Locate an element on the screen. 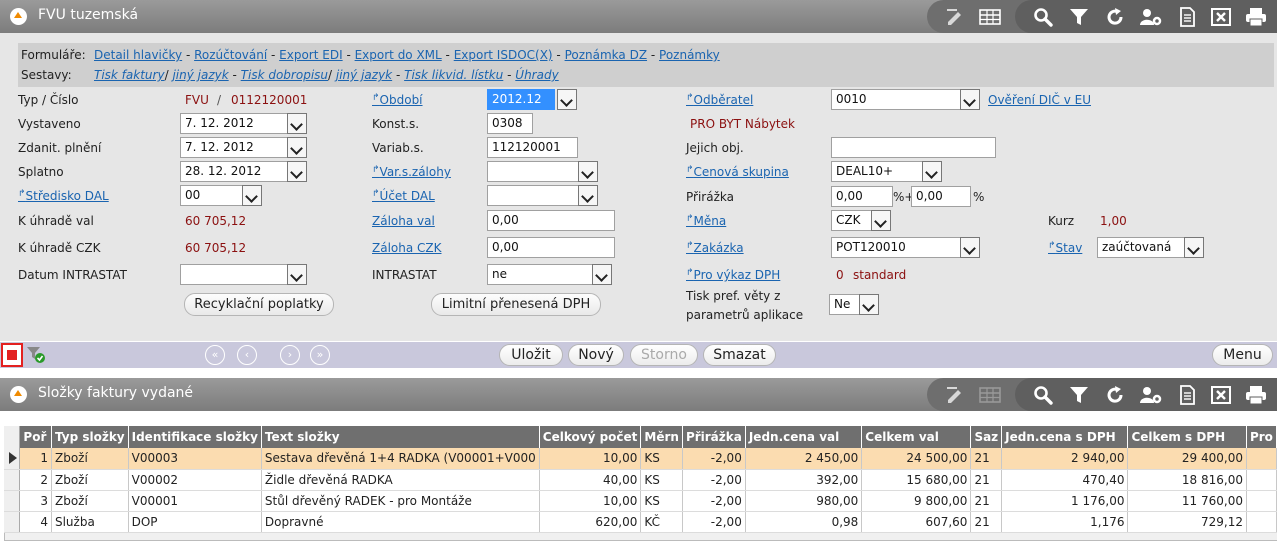  cell-id: V00001 is located at coordinates (195, 501).